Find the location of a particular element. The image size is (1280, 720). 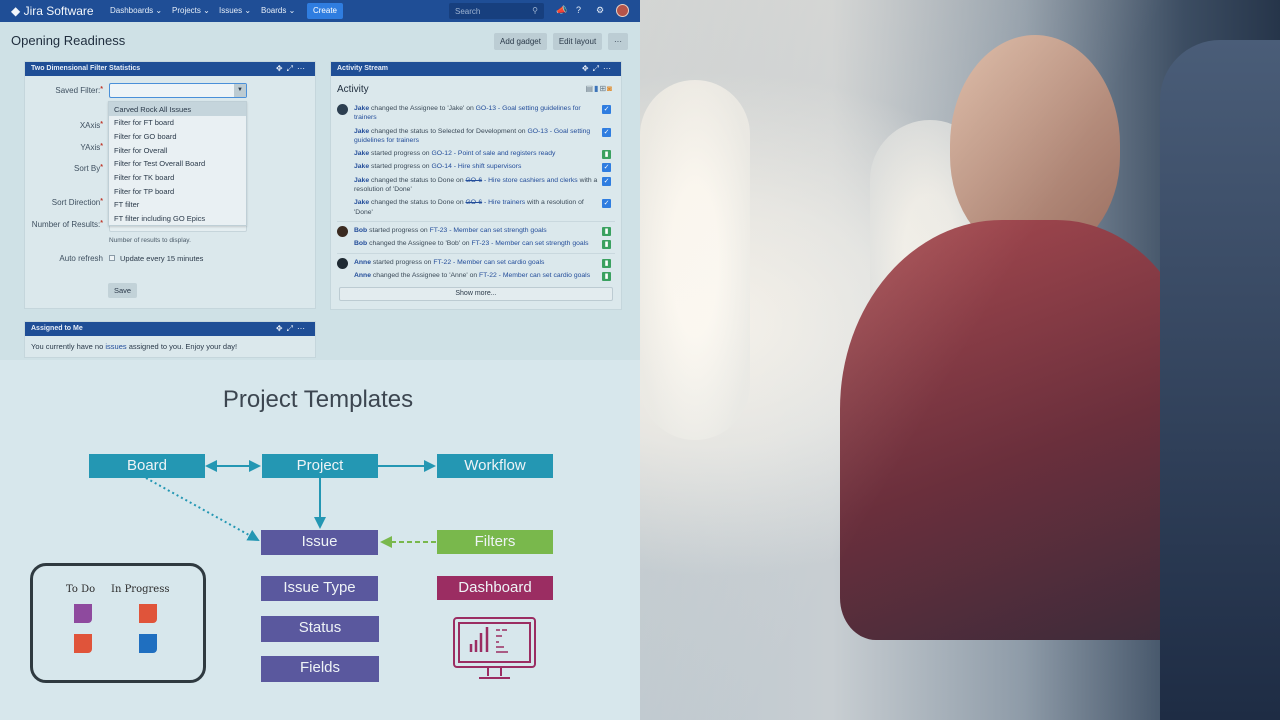

kanban-board-illustration: To Do In Progress is located at coordinates (118, 623).